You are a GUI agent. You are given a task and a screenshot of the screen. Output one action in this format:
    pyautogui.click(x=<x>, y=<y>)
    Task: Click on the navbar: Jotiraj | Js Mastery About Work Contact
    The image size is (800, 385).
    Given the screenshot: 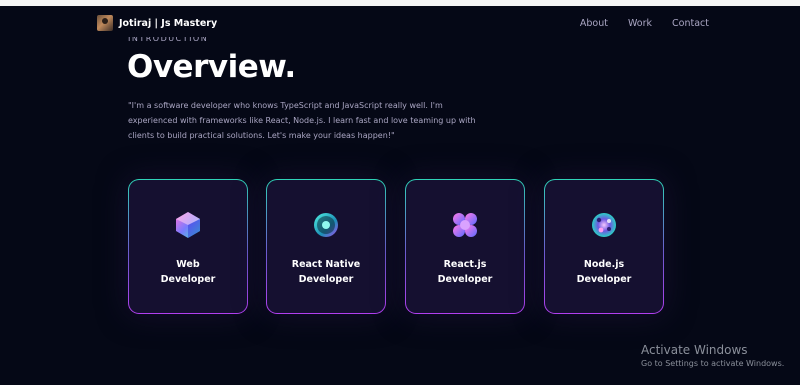 What is the action you would take?
    pyautogui.click(x=400, y=23)
    